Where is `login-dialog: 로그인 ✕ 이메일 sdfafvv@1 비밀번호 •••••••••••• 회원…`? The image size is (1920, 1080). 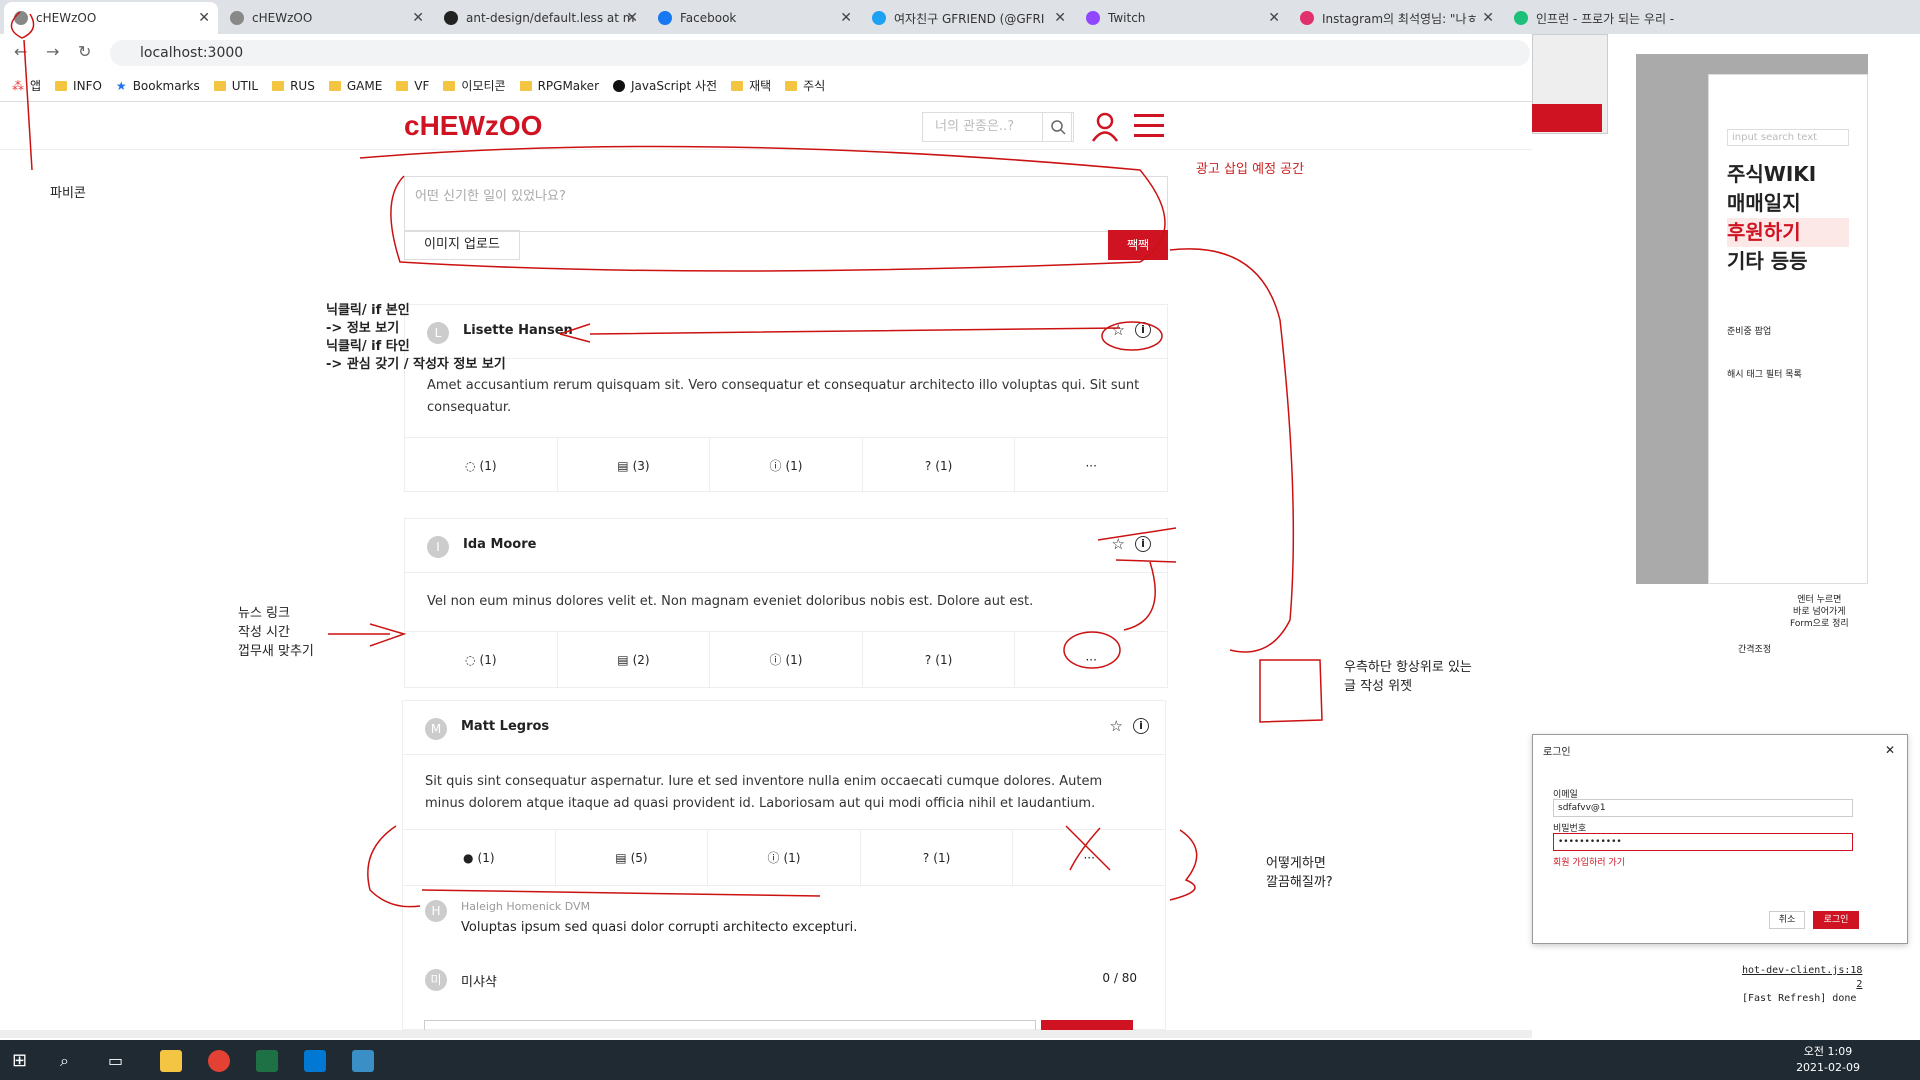 login-dialog: 로그인 ✕ 이메일 sdfafvv@1 비밀번호 •••••••••••• 회원… is located at coordinates (1720, 839).